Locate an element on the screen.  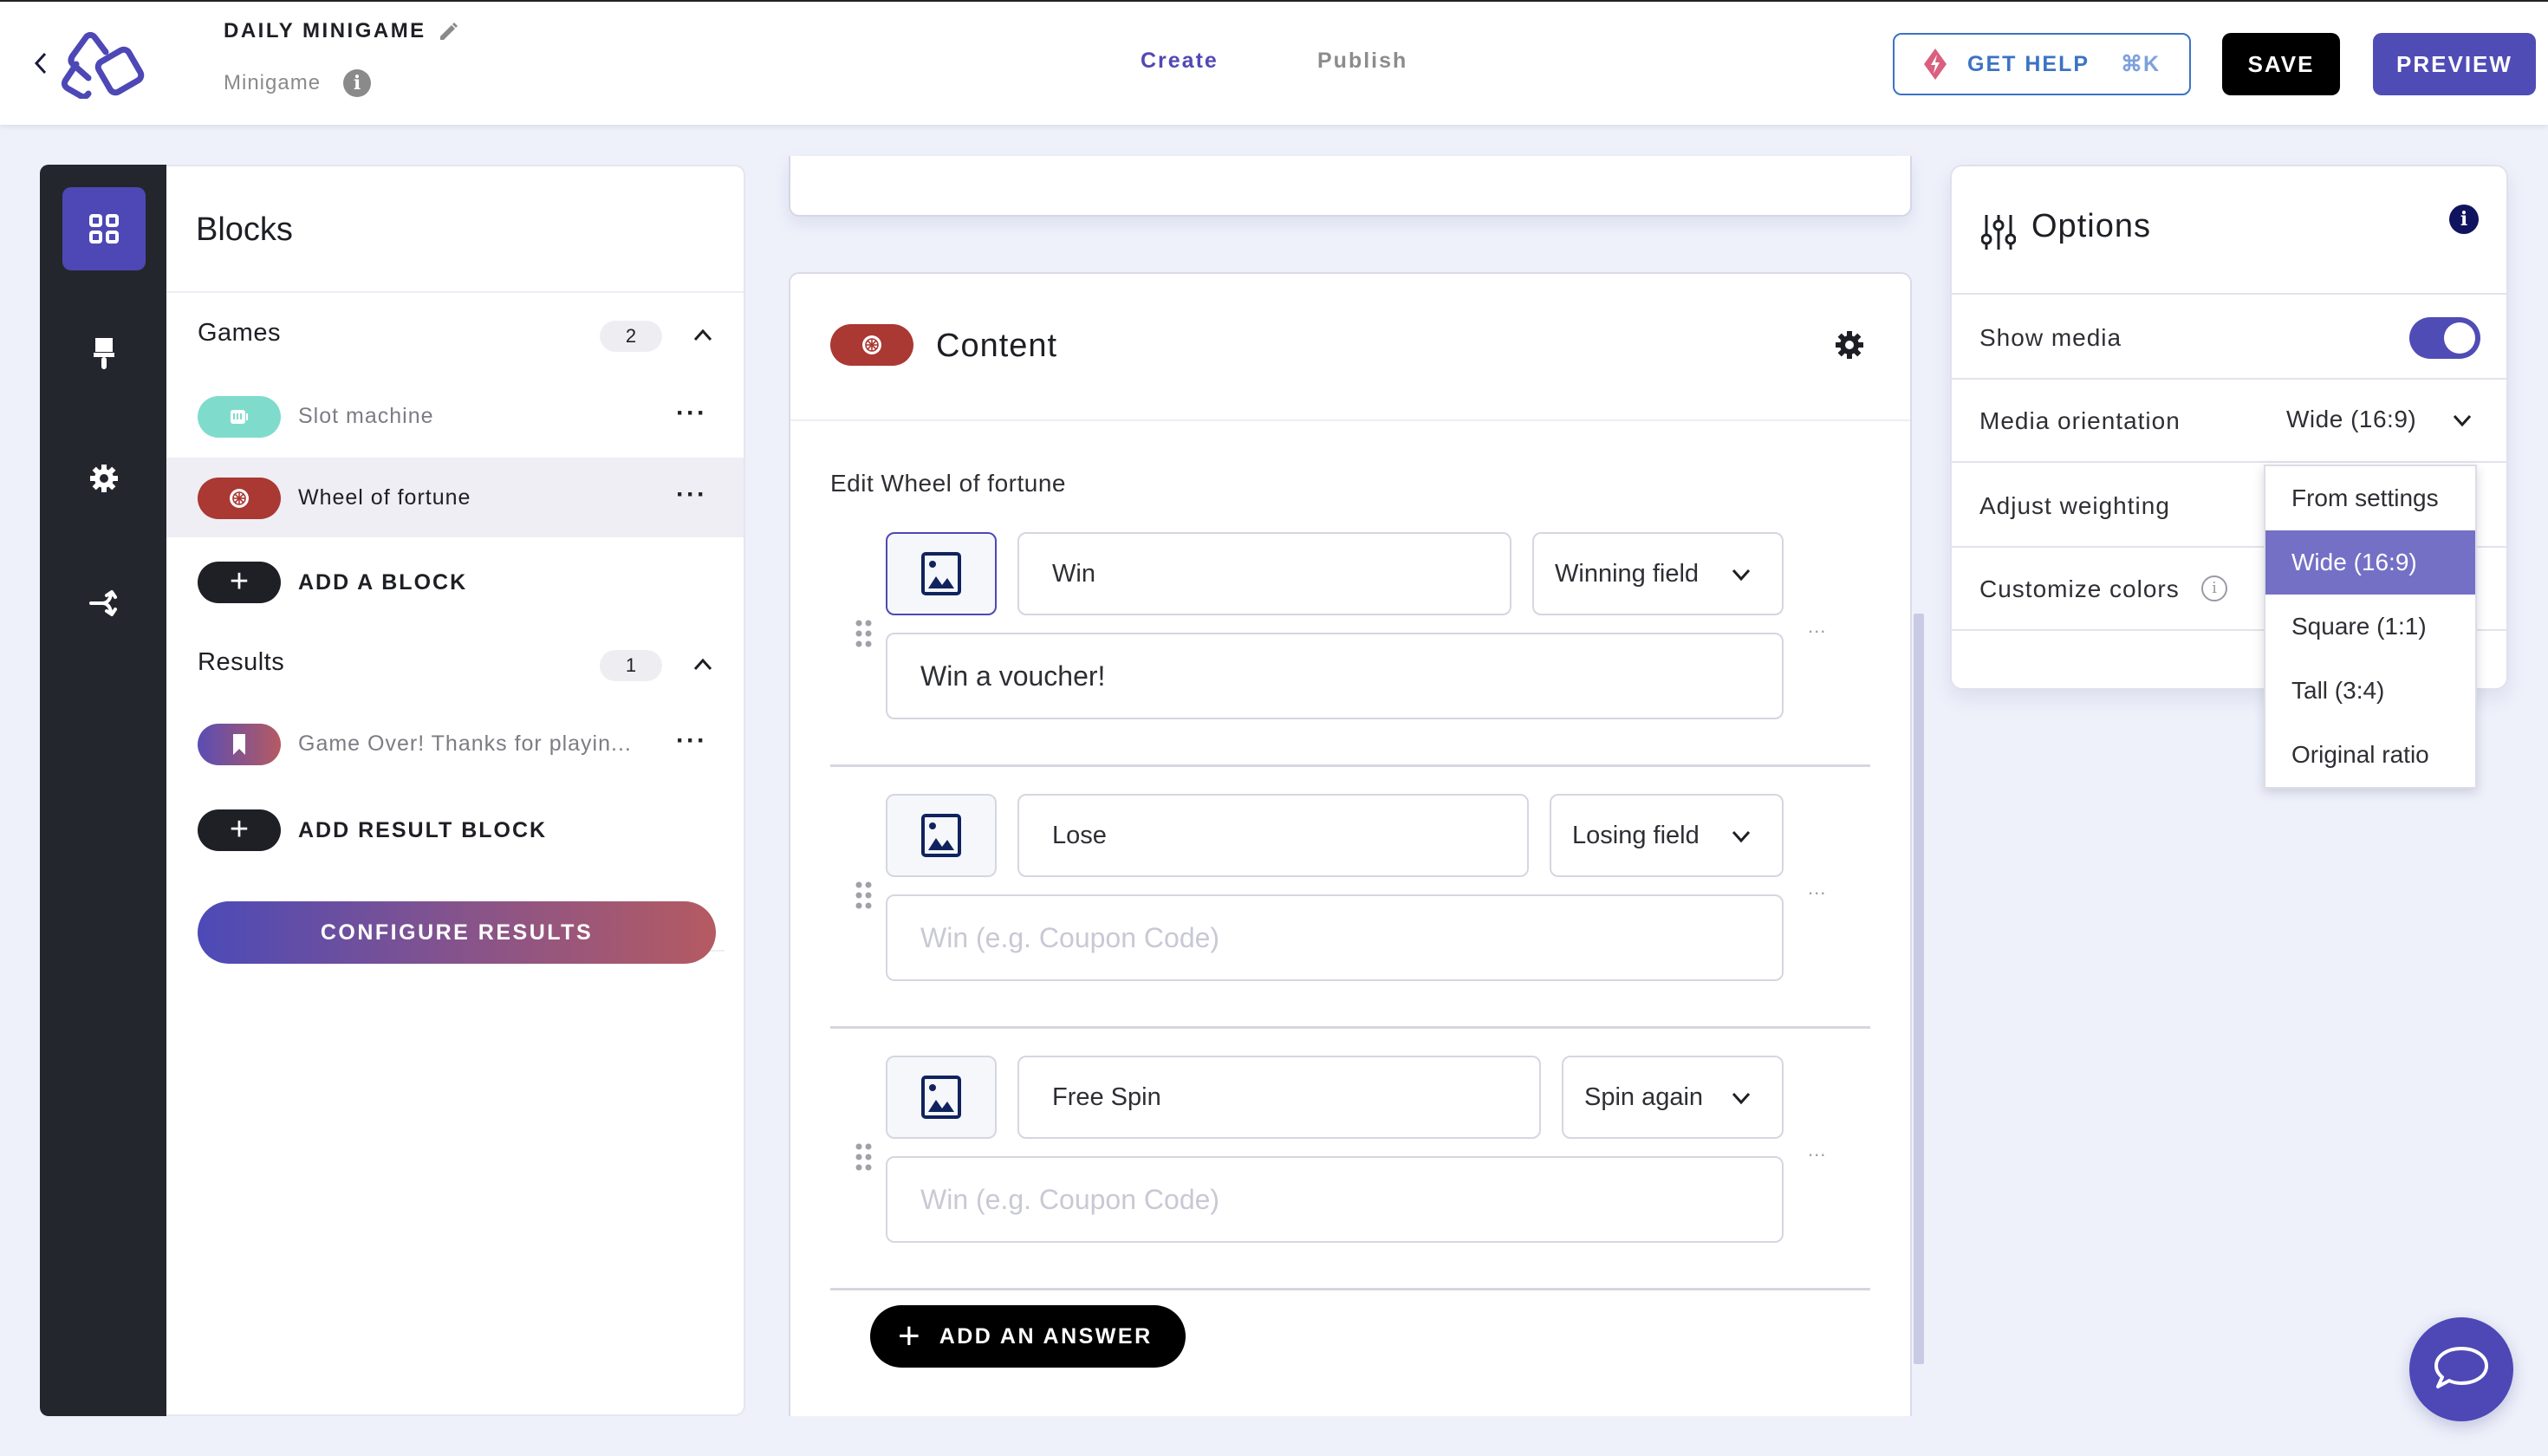
blocks-grid-icon is located at coordinates (104, 229).